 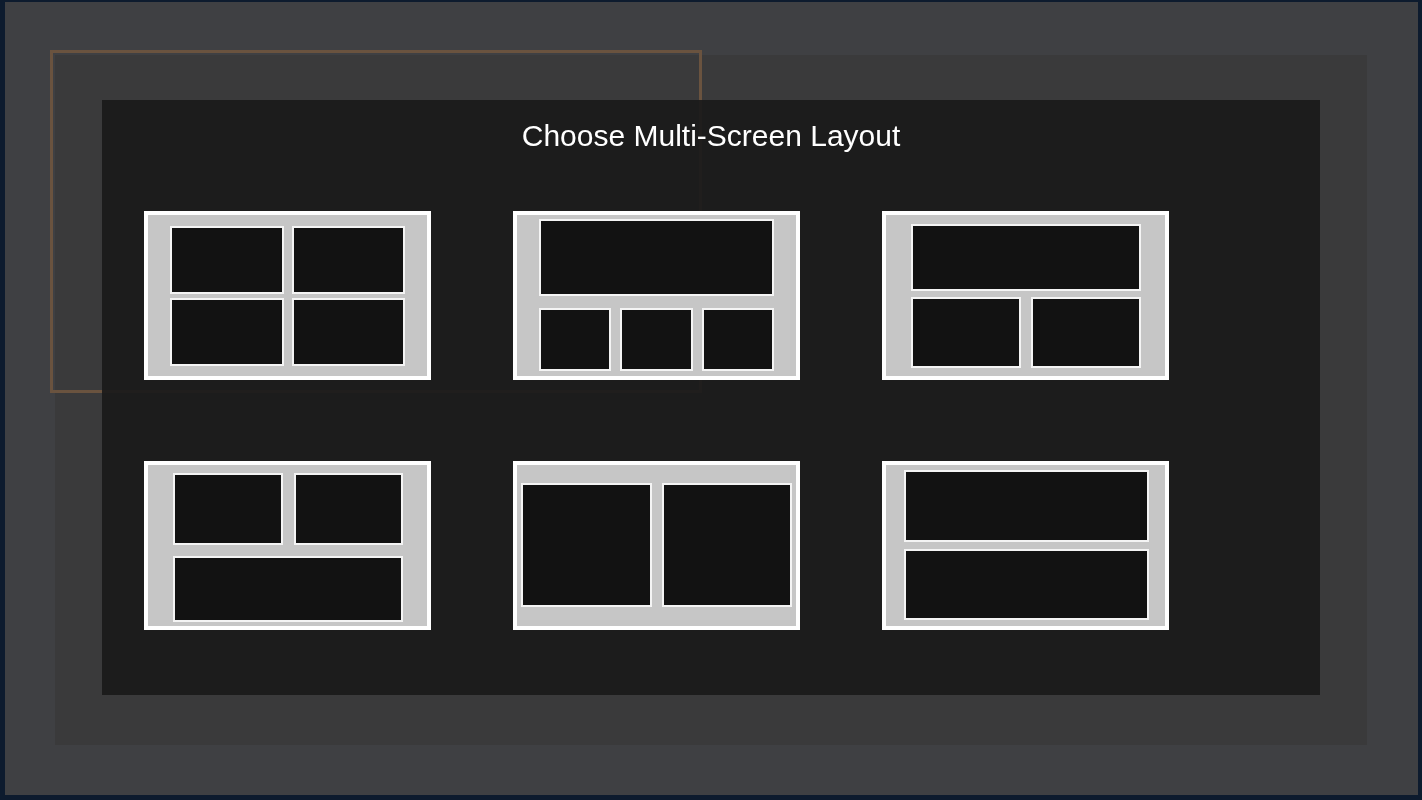 What do you see at coordinates (711, 136) in the screenshot?
I see `dialog-title: Choose Multi-Screen Layout` at bounding box center [711, 136].